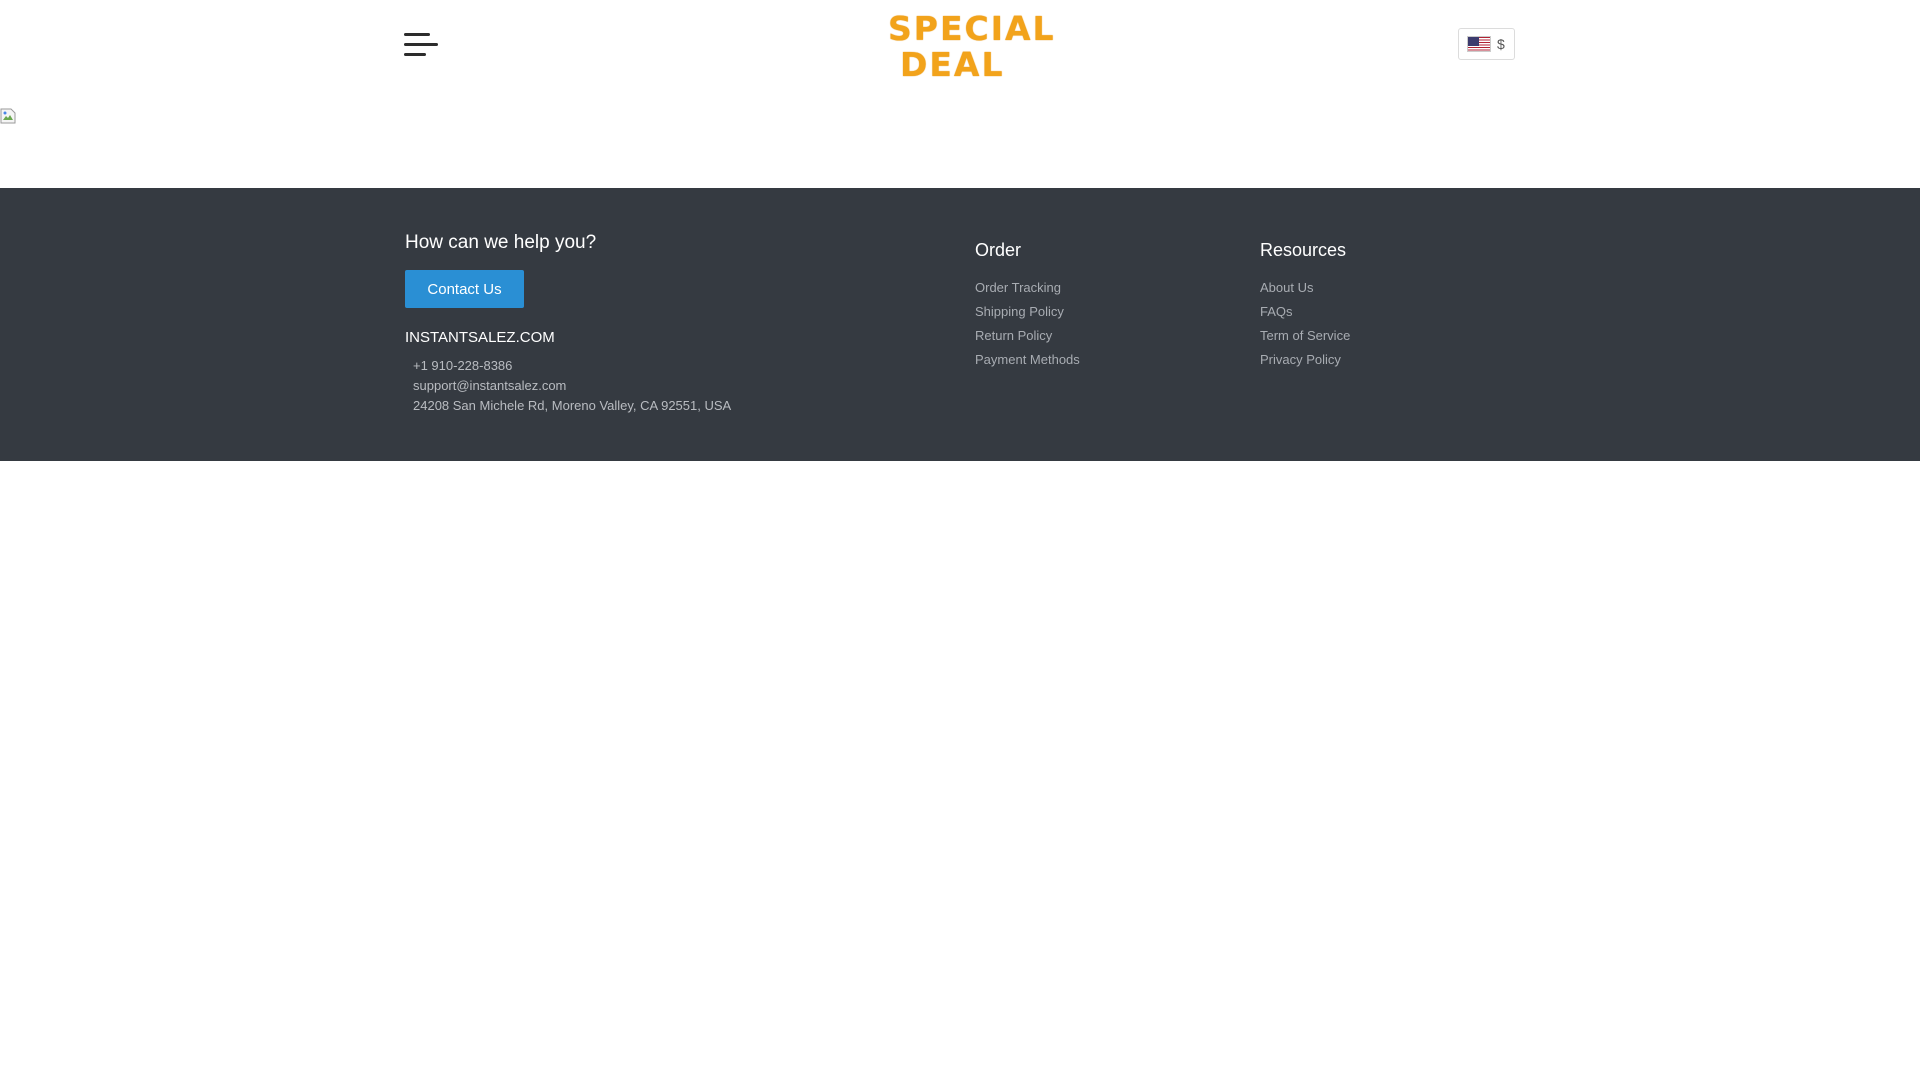 The image size is (1920, 1080). What do you see at coordinates (1276, 311) in the screenshot?
I see `faqs-link: FAQs` at bounding box center [1276, 311].